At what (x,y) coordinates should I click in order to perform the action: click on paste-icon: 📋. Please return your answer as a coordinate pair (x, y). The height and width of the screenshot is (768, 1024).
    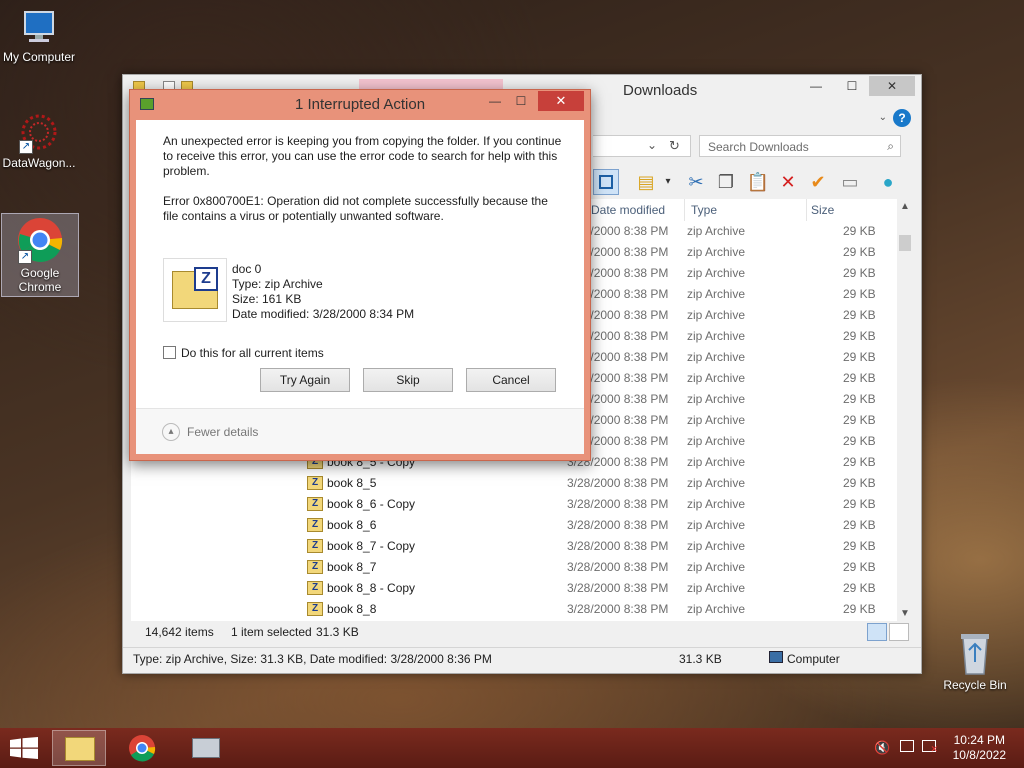
    Looking at the image, I should click on (758, 182).